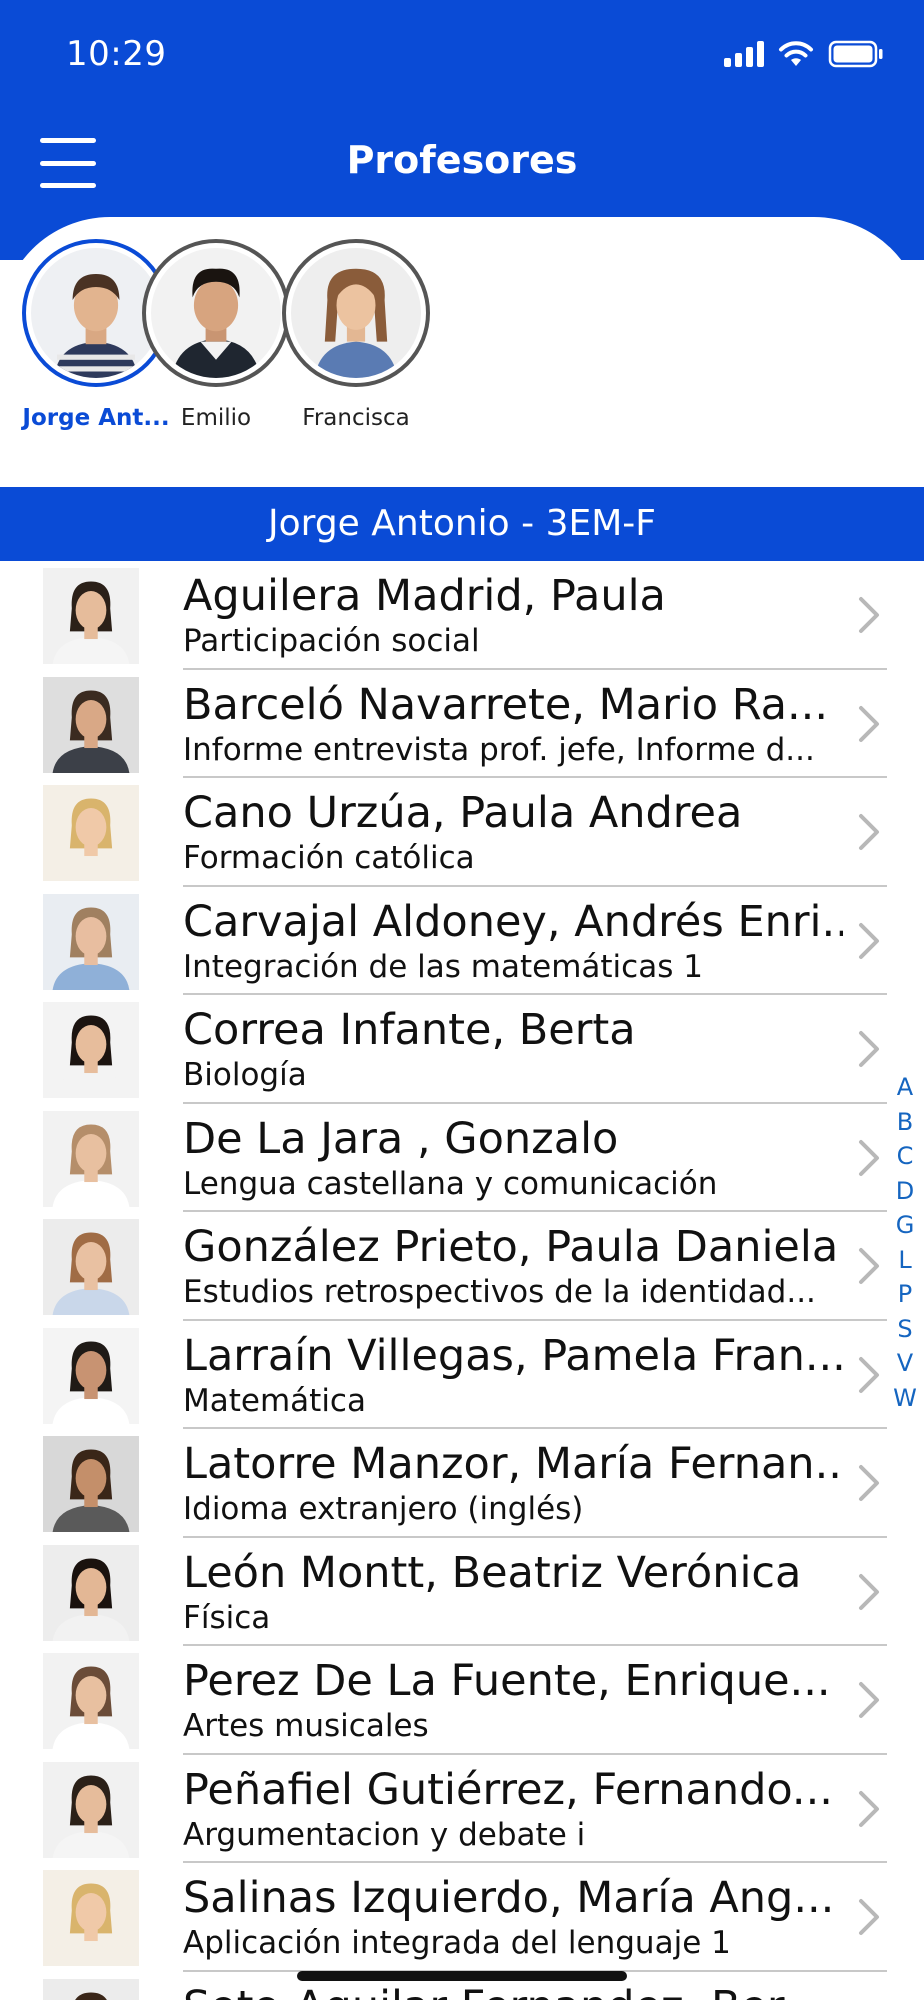 The height and width of the screenshot is (2000, 924). What do you see at coordinates (744, 54) in the screenshot?
I see `cellular-signal-icon` at bounding box center [744, 54].